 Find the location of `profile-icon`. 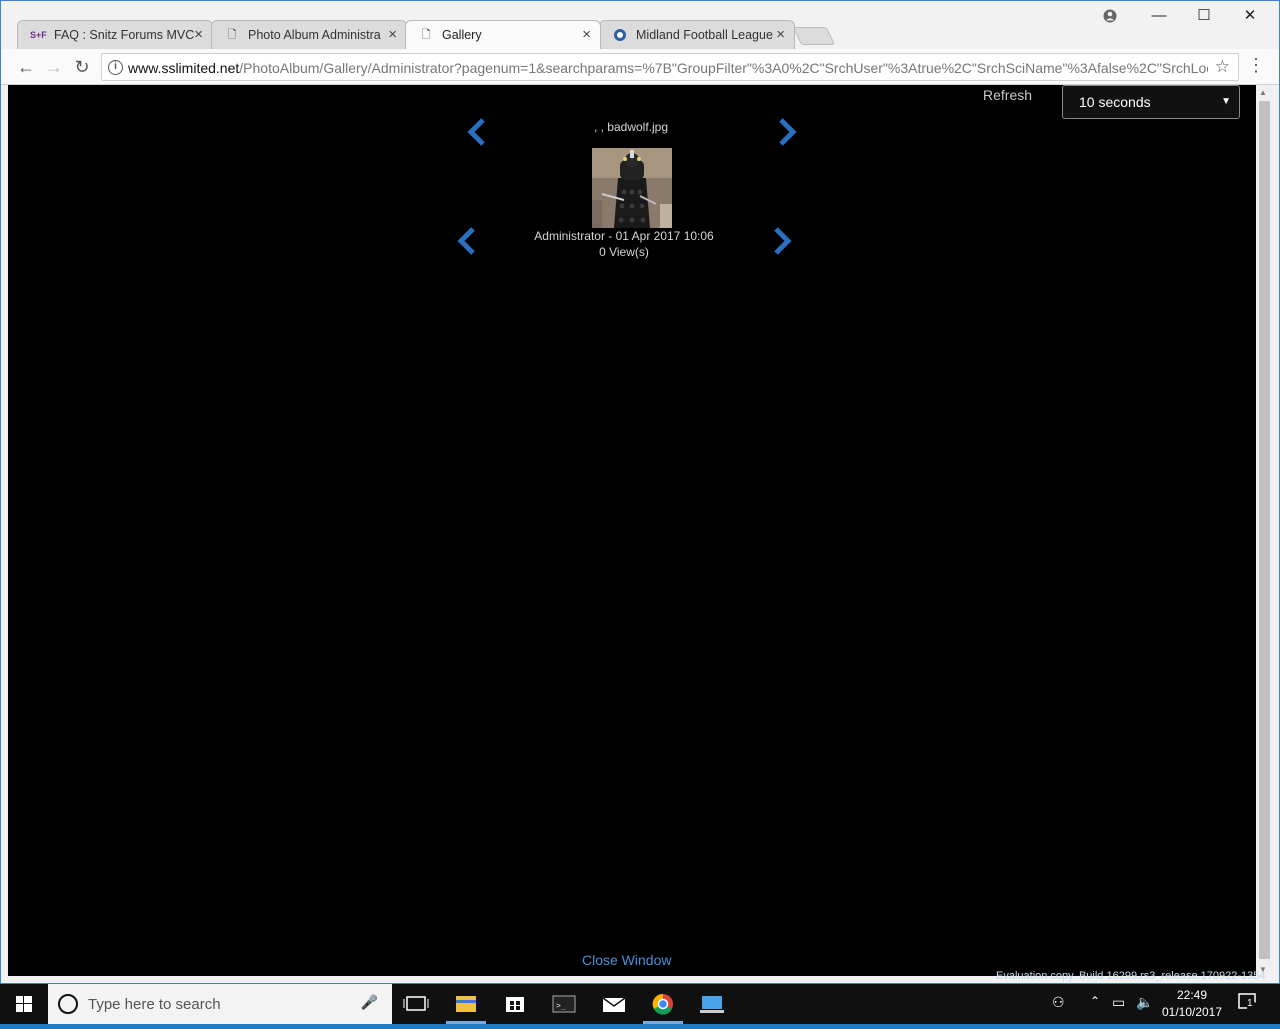

profile-icon is located at coordinates (1110, 16).